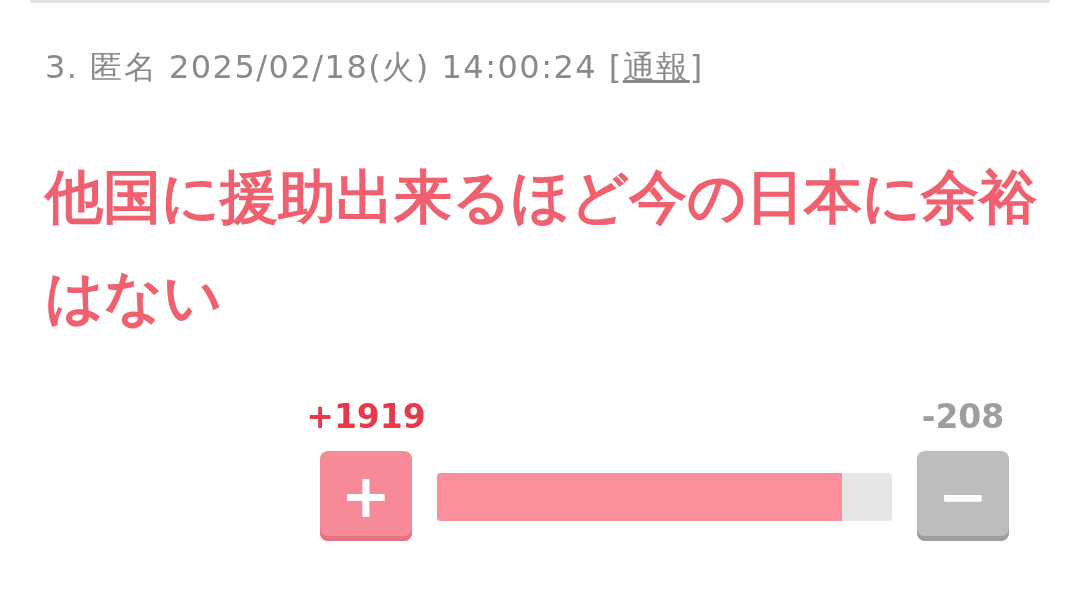 The image size is (1080, 595). I want to click on comment-meta: 3. 匿名 2025/02/18(火) 14:00:24 [通報], so click(375, 67).